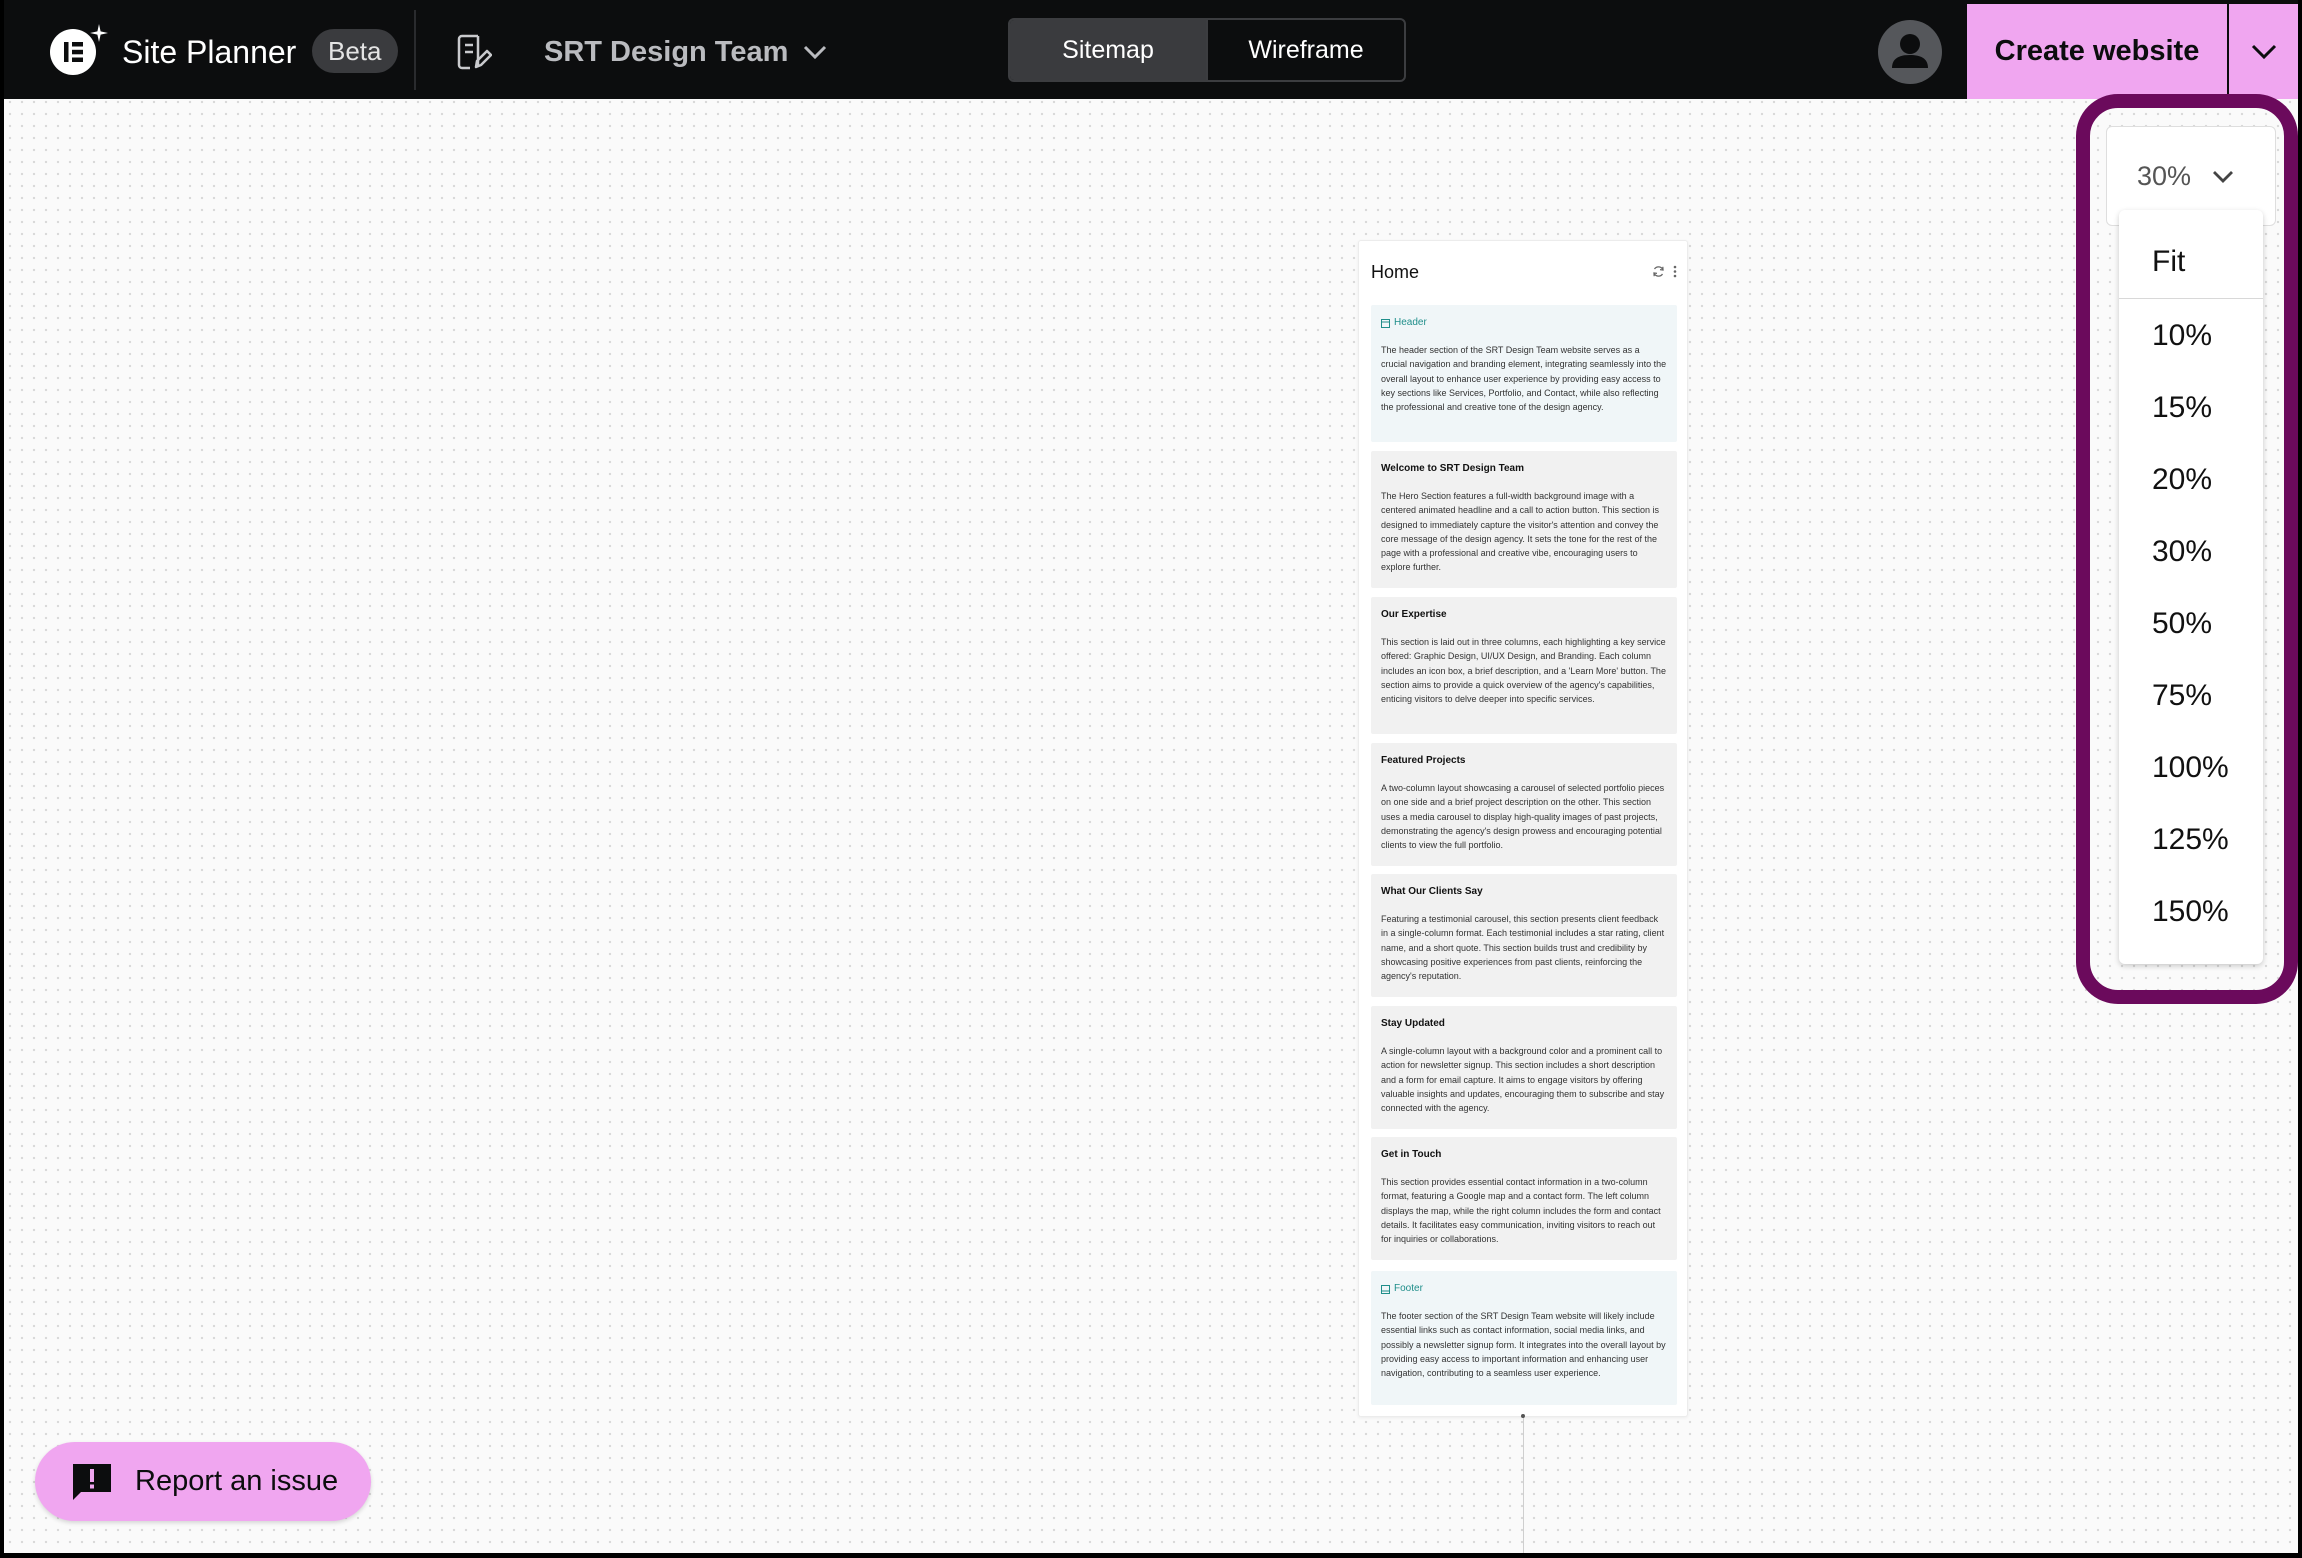 The height and width of the screenshot is (1558, 2302). I want to click on toolbar-divider, so click(415, 50).